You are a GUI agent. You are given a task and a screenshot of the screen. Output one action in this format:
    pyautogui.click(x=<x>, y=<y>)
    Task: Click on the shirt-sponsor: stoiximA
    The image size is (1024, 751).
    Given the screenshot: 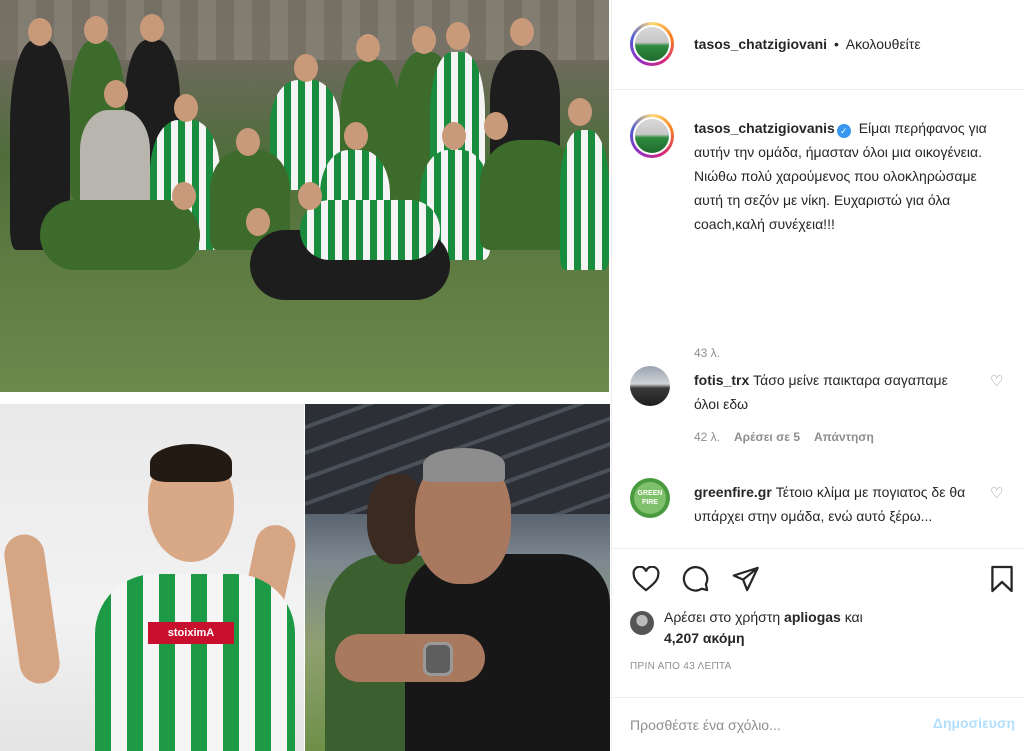 What is the action you would take?
    pyautogui.click(x=191, y=633)
    